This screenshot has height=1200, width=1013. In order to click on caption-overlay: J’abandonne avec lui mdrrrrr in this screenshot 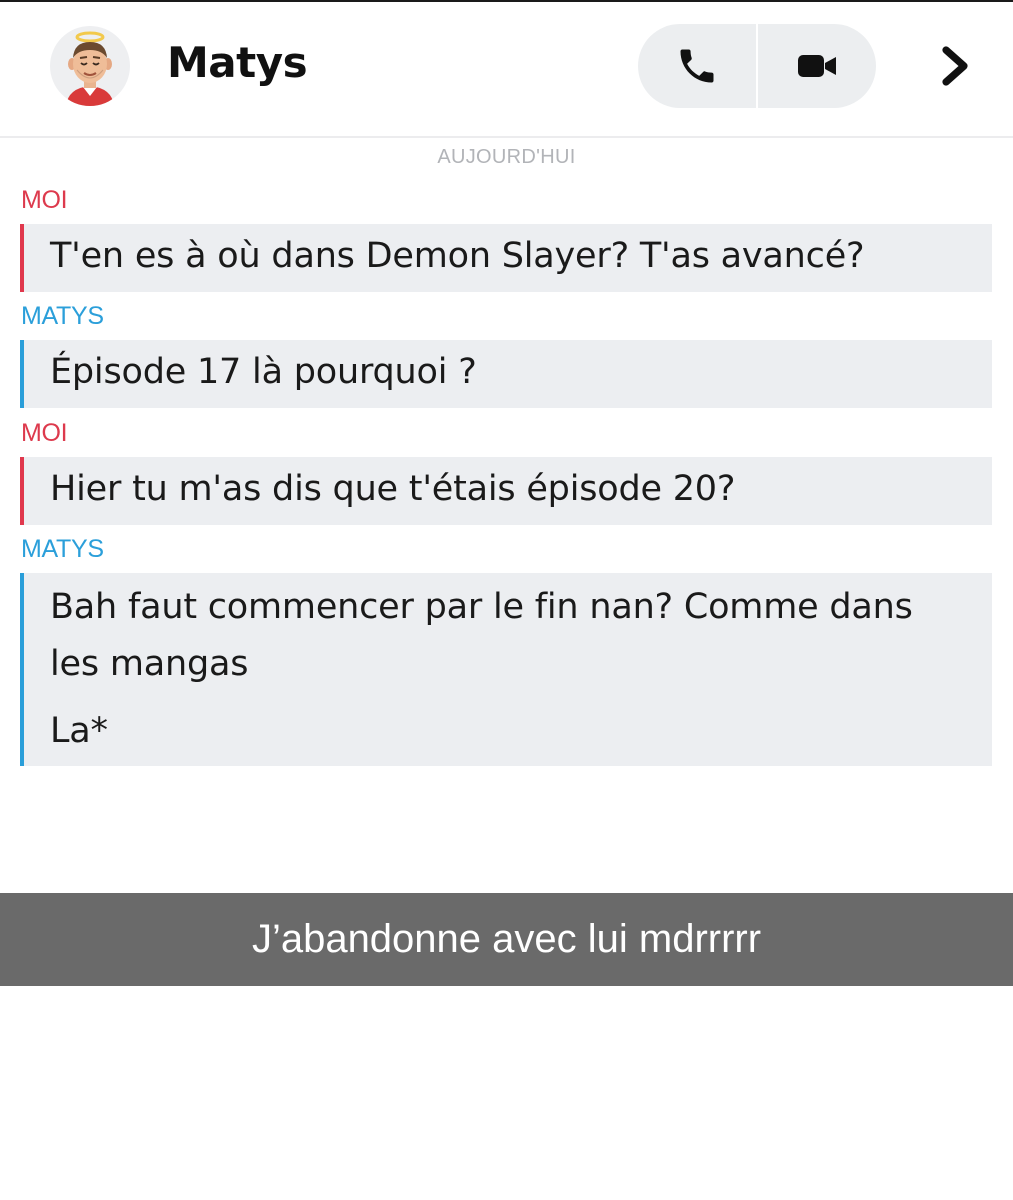, I will do `click(506, 939)`.